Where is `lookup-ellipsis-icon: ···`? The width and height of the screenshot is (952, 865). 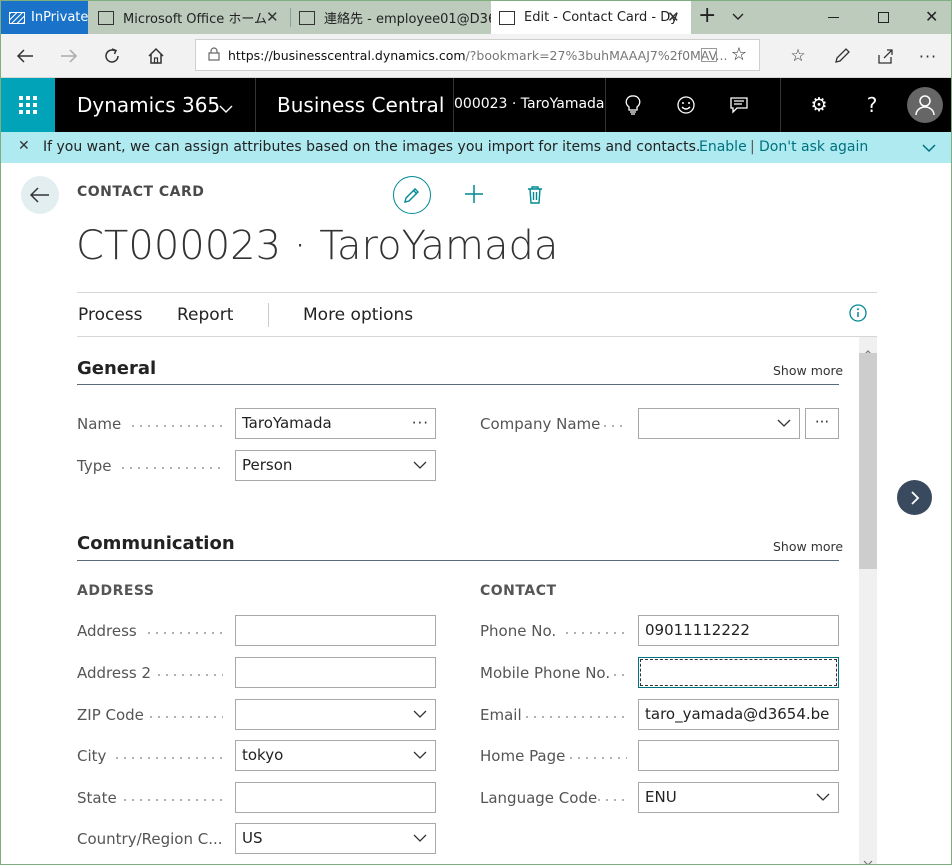 lookup-ellipsis-icon: ··· is located at coordinates (420, 423).